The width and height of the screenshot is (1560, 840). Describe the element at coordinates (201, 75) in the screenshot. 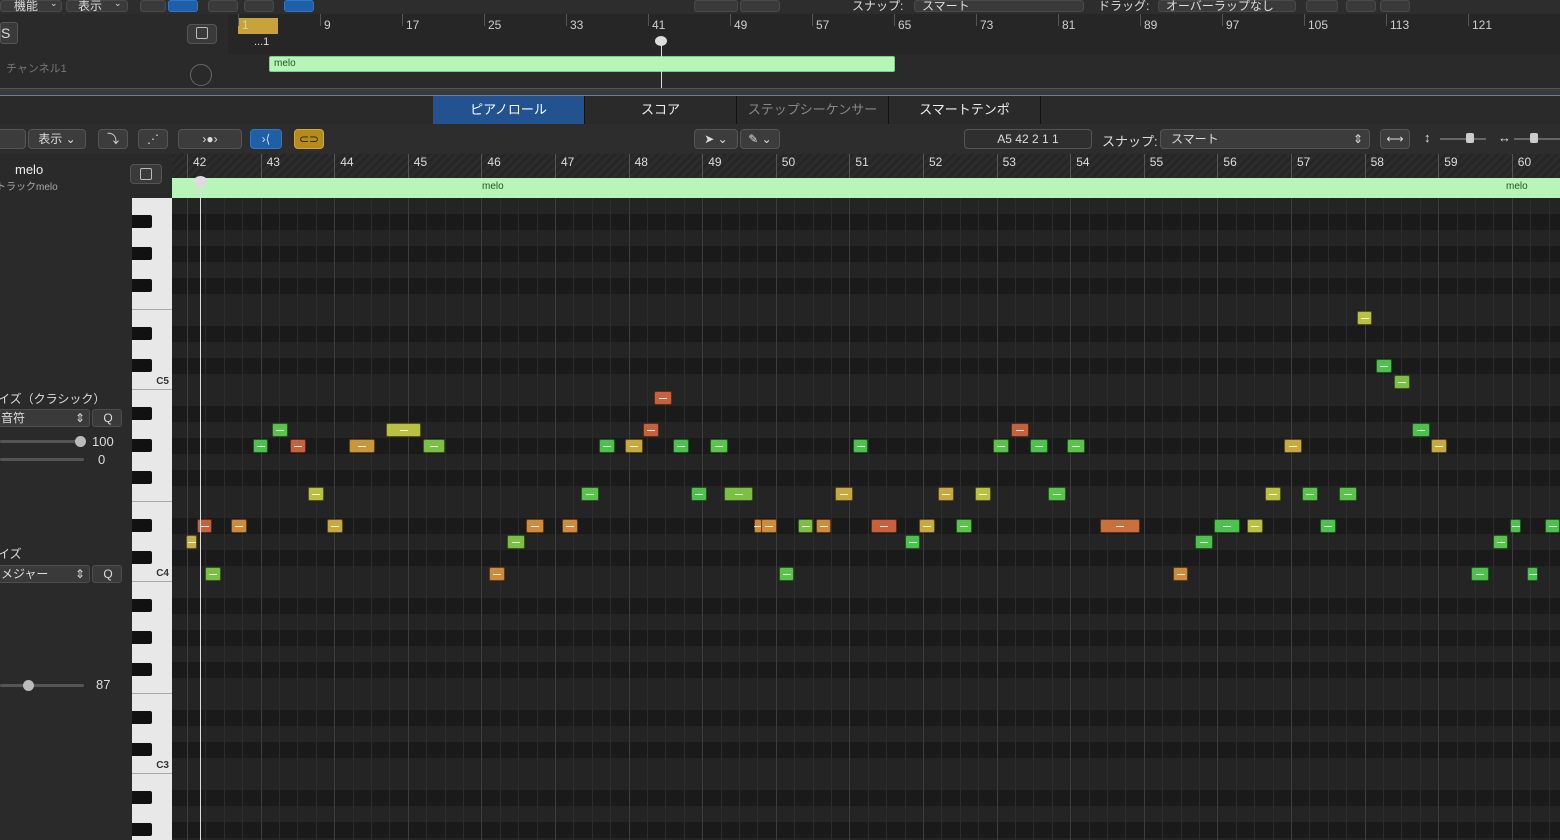

I see `pan-knob-icon` at that location.